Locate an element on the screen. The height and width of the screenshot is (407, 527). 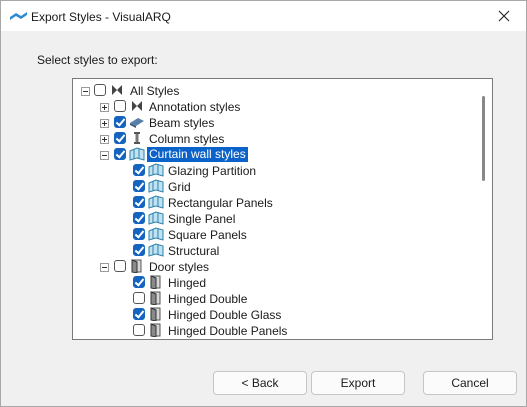
square-panels-checkbox is located at coordinates (139, 234).